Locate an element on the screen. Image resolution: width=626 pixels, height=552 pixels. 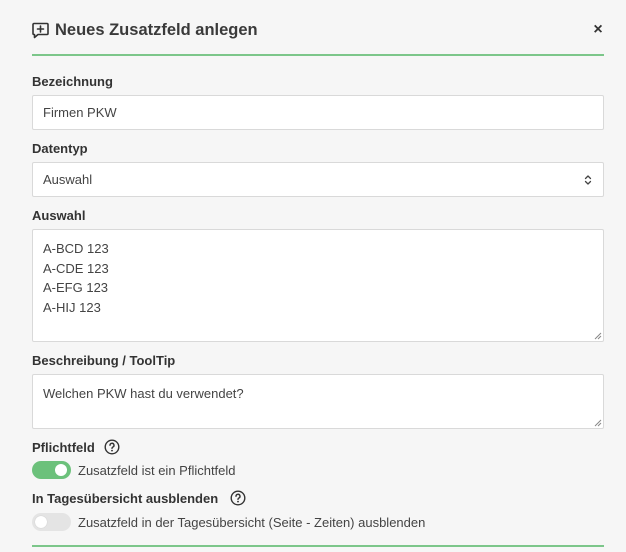
chevron-up-down-icon is located at coordinates (588, 180).